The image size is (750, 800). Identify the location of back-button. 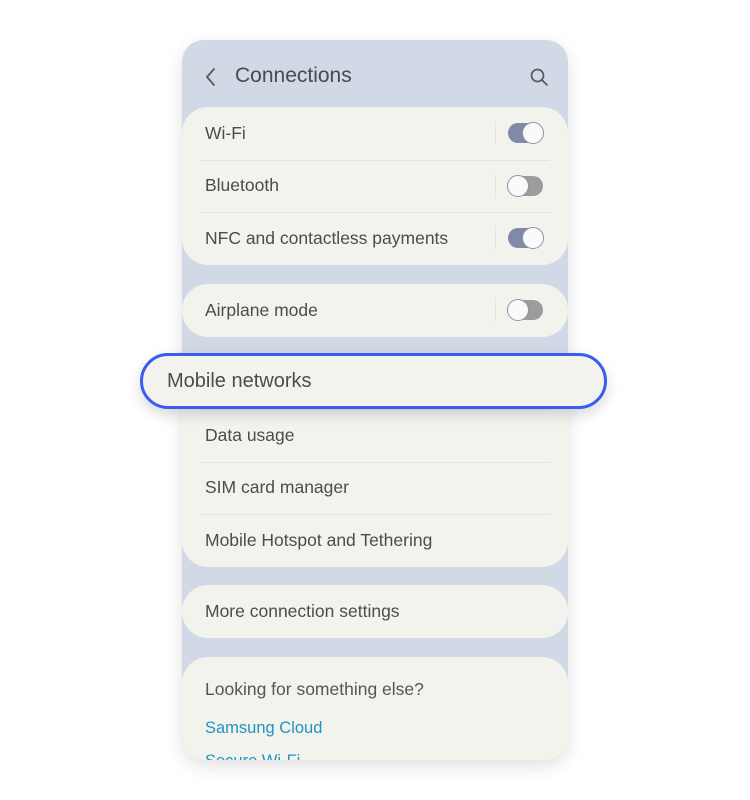
(211, 77).